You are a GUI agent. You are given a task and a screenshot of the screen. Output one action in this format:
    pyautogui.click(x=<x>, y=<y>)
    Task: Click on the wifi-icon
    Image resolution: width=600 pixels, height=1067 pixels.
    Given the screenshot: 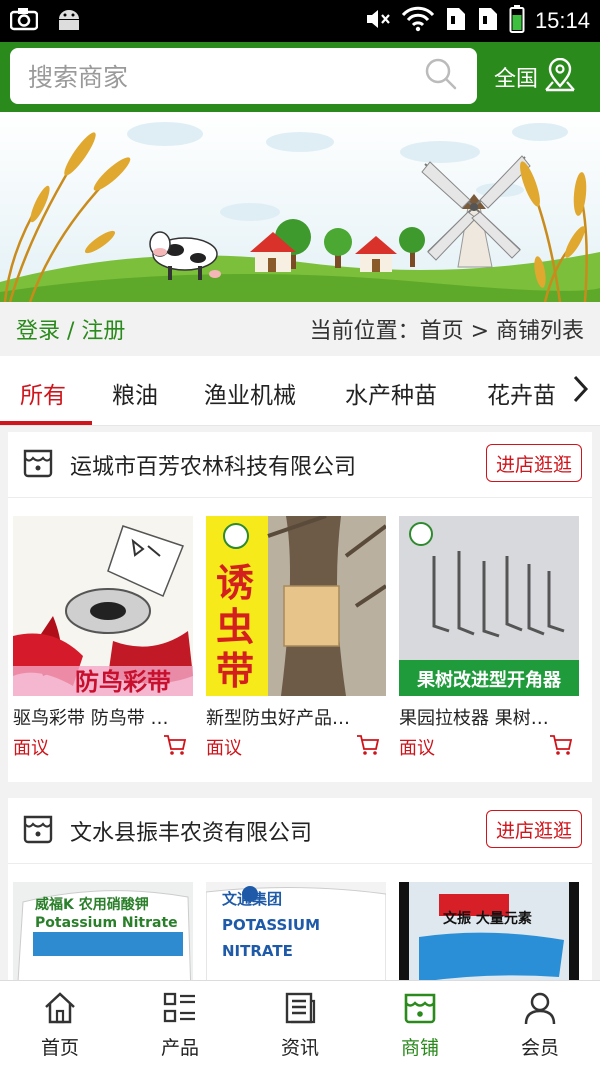 What is the action you would take?
    pyautogui.click(x=418, y=21)
    